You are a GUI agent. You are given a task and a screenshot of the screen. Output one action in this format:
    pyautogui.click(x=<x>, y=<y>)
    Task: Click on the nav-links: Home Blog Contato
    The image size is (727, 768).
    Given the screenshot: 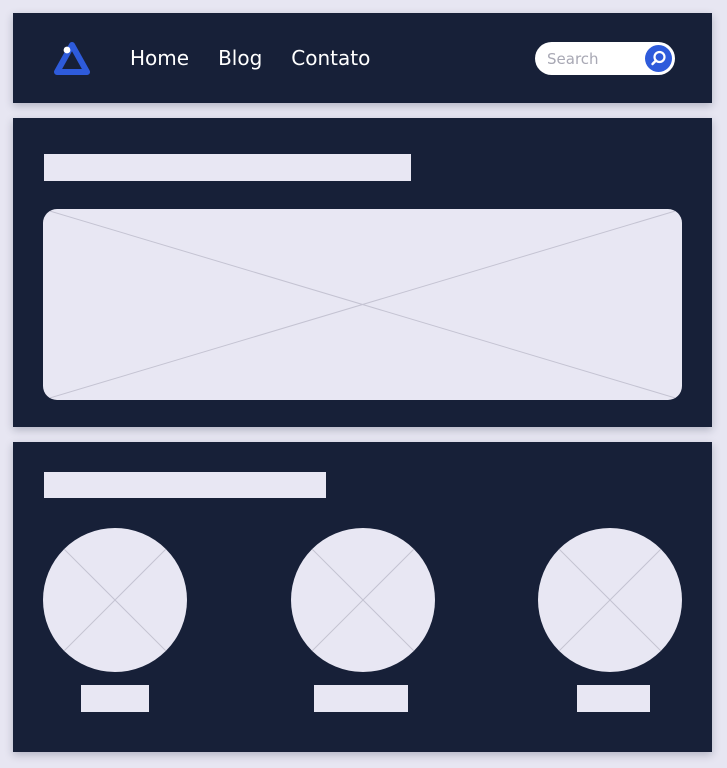 What is the action you would take?
    pyautogui.click(x=264, y=58)
    